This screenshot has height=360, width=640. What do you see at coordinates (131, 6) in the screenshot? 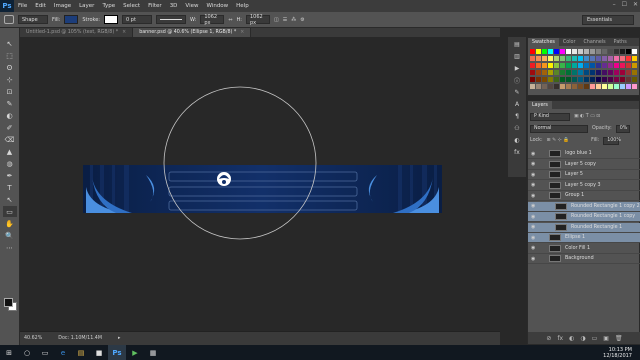
I see `menu-select: Select` at bounding box center [131, 6].